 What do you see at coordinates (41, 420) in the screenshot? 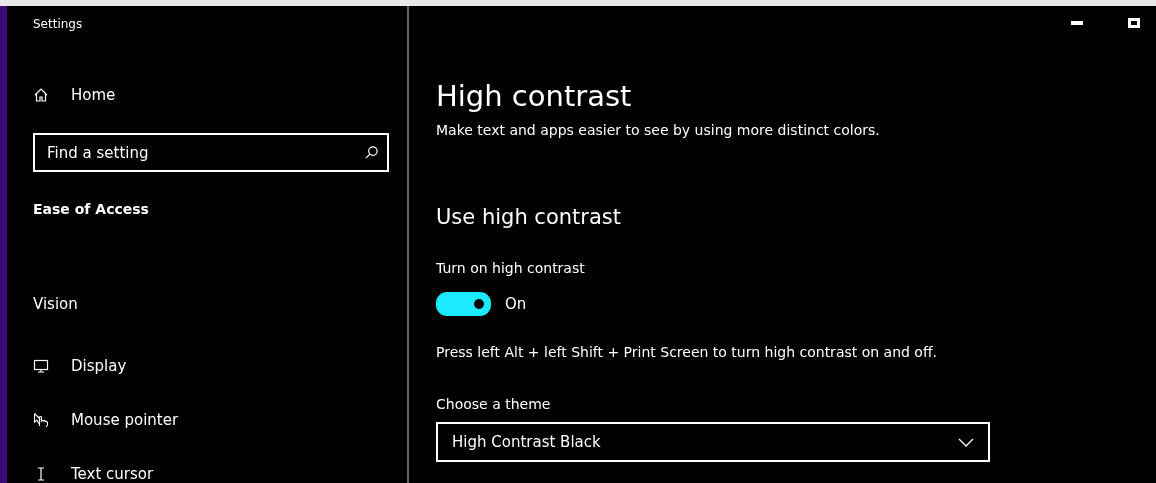
I see `hand-pointer-icon` at bounding box center [41, 420].